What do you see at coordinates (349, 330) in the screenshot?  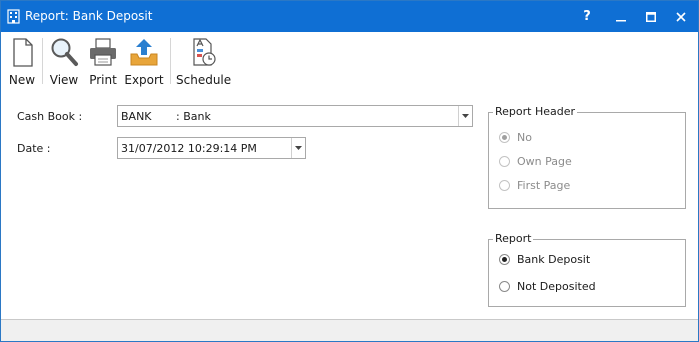 I see `status-bar` at bounding box center [349, 330].